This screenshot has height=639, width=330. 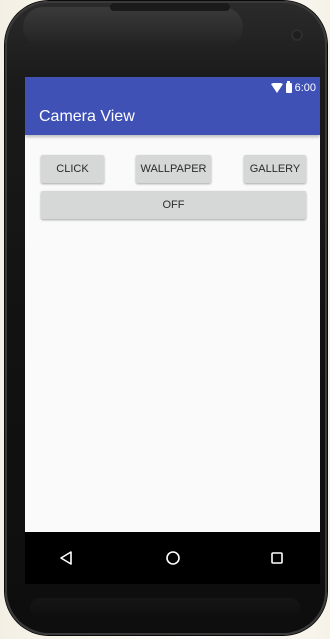 I want to click on app-title: Camera View, so click(x=87, y=116).